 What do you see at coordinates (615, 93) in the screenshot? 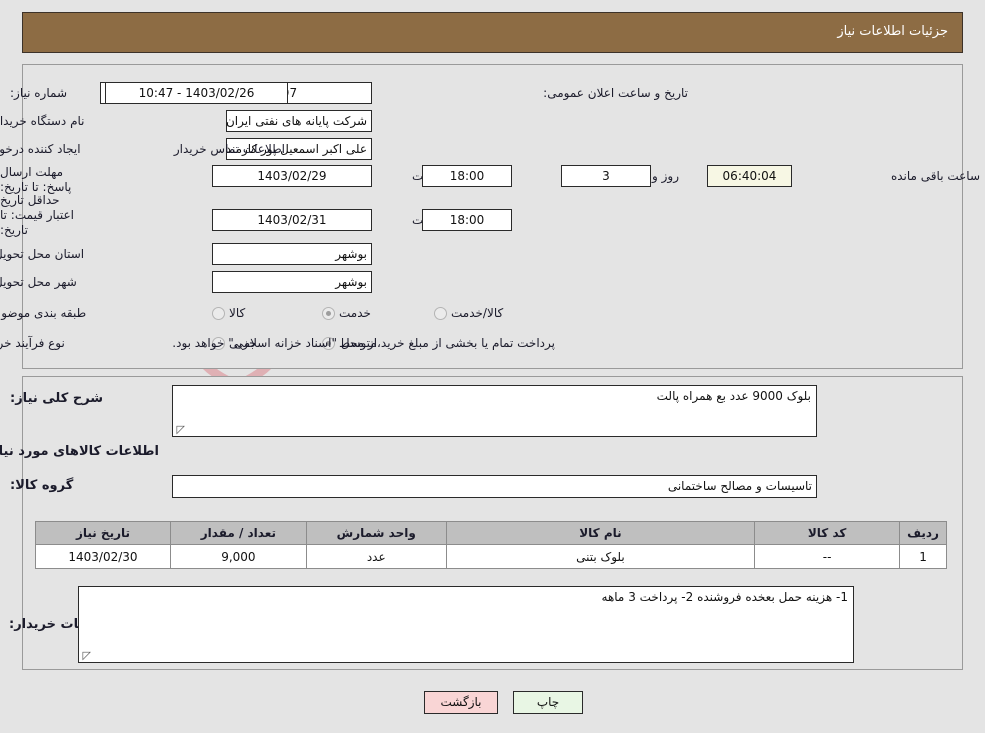
I see `announce-datetime-label: تاریخ و ساعت اعلان عمومی:` at bounding box center [615, 93].